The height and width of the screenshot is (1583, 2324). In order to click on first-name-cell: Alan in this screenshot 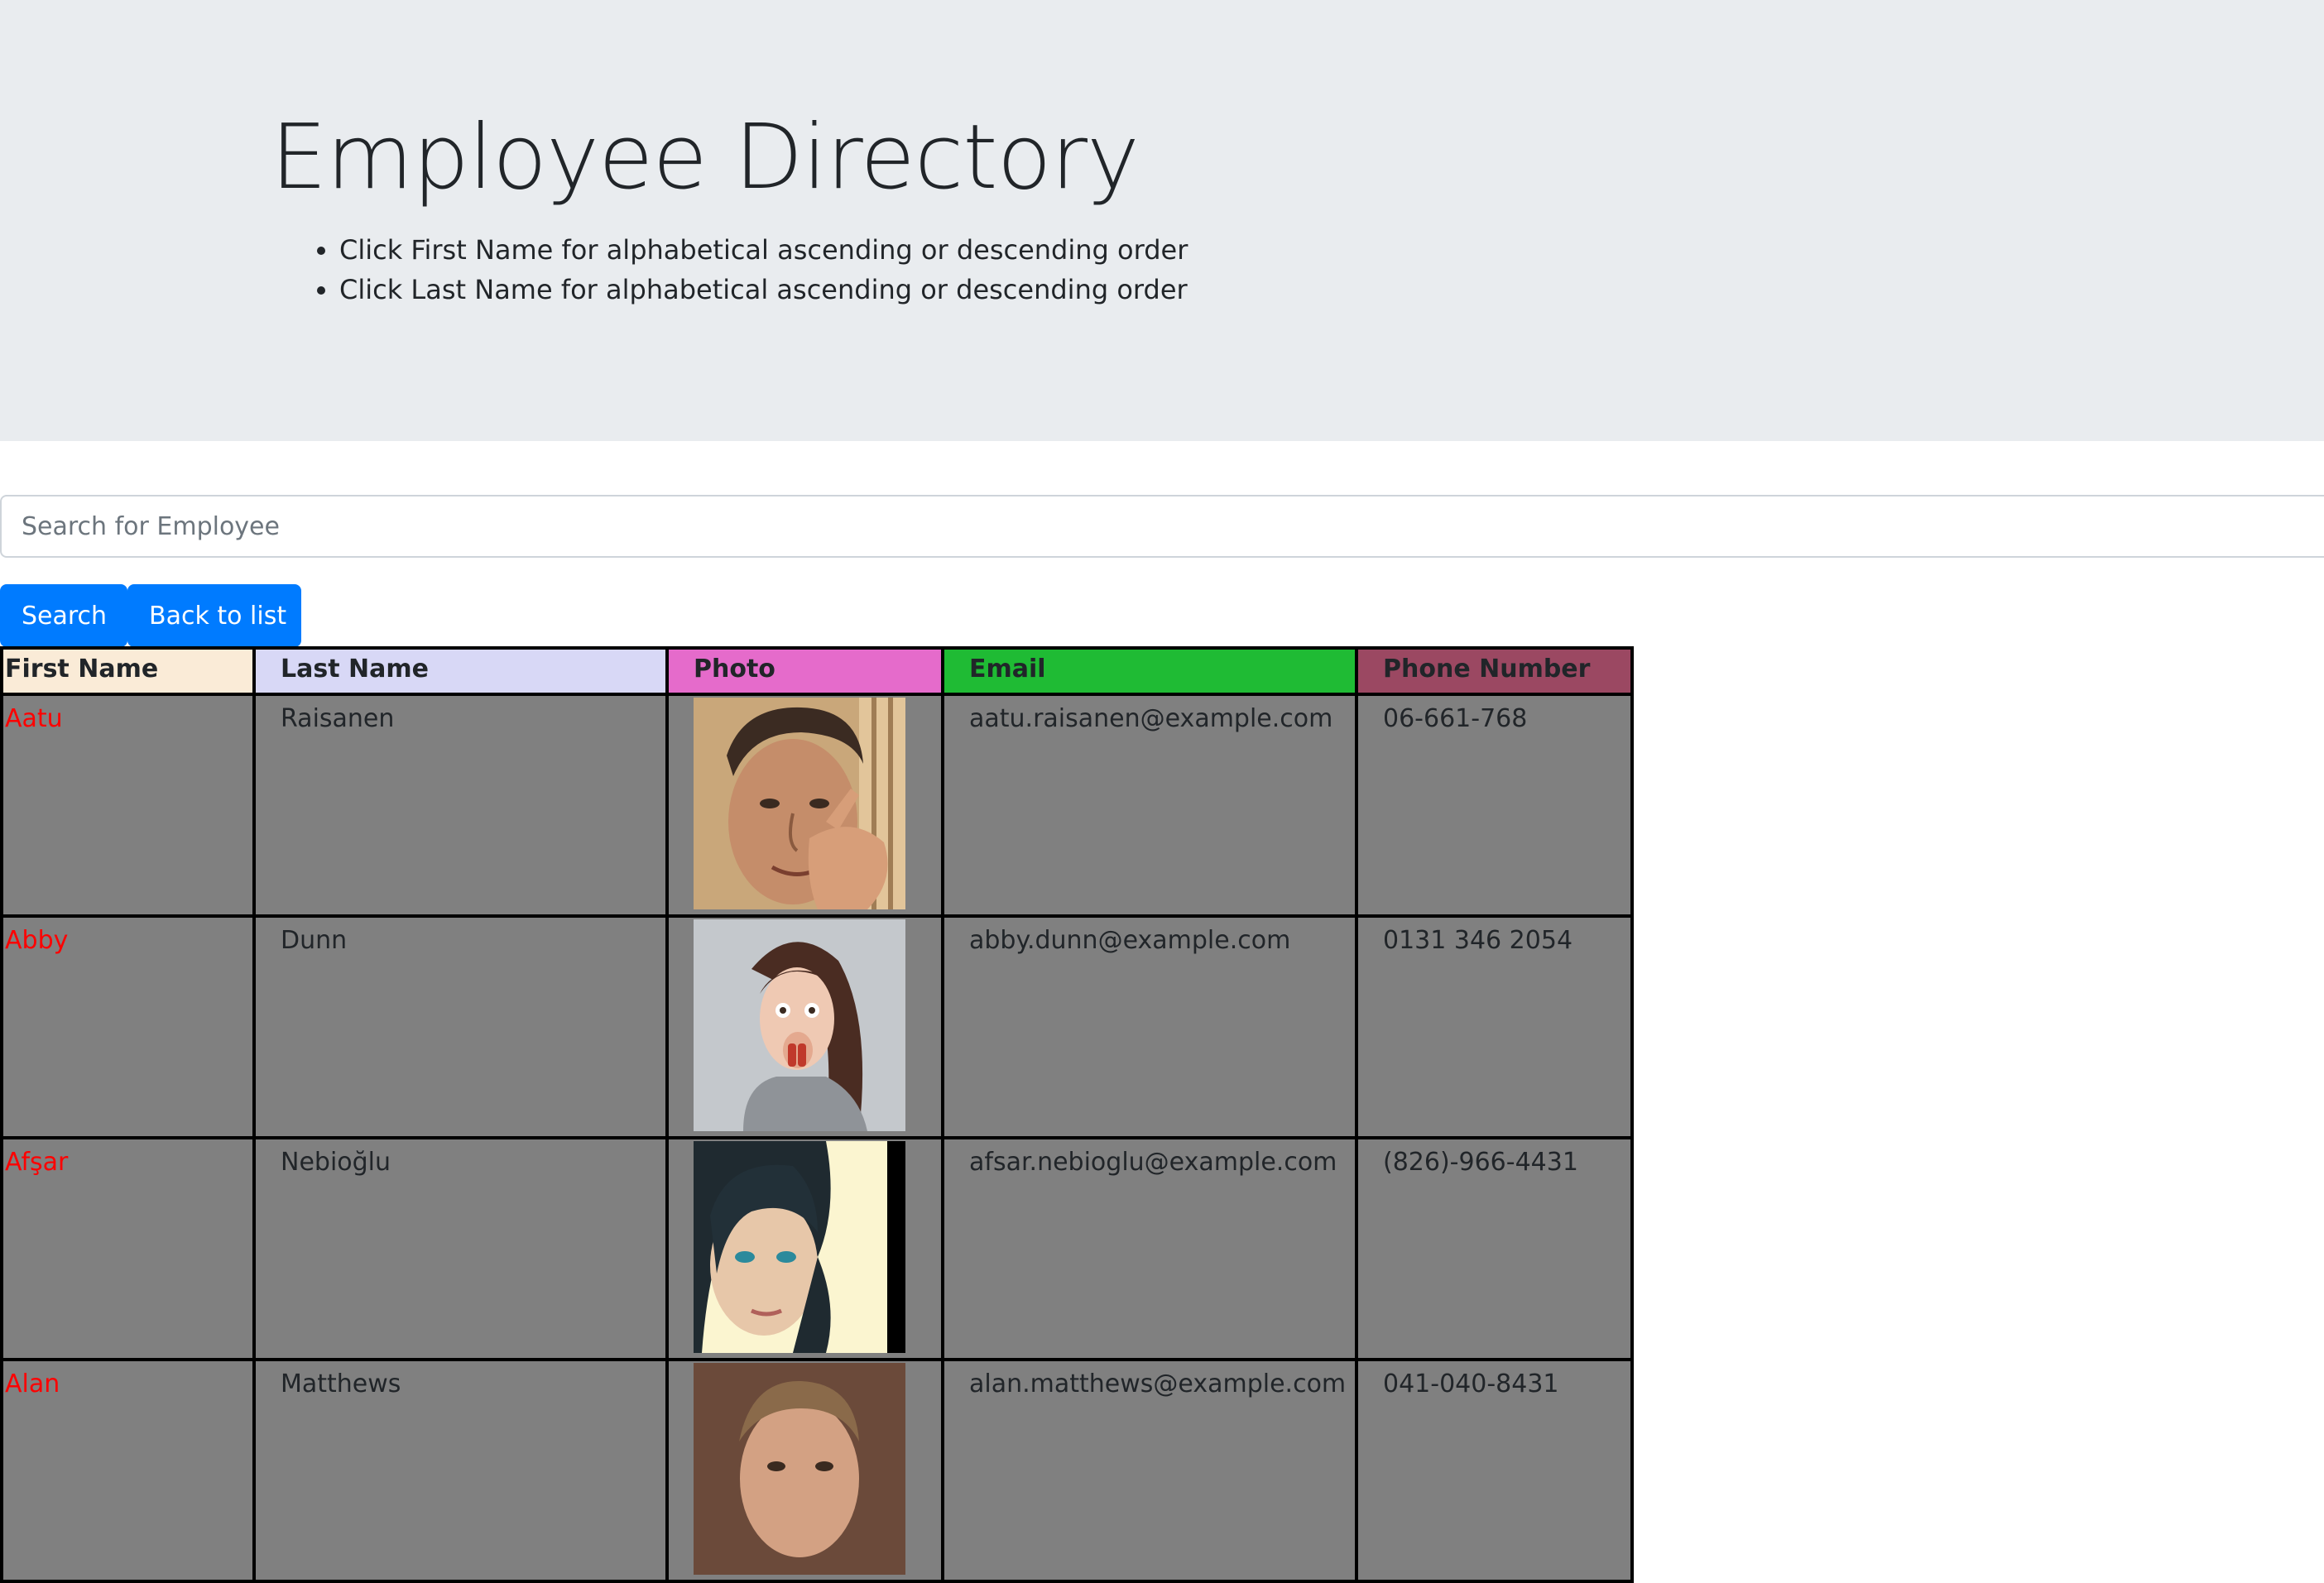, I will do `click(128, 1470)`.